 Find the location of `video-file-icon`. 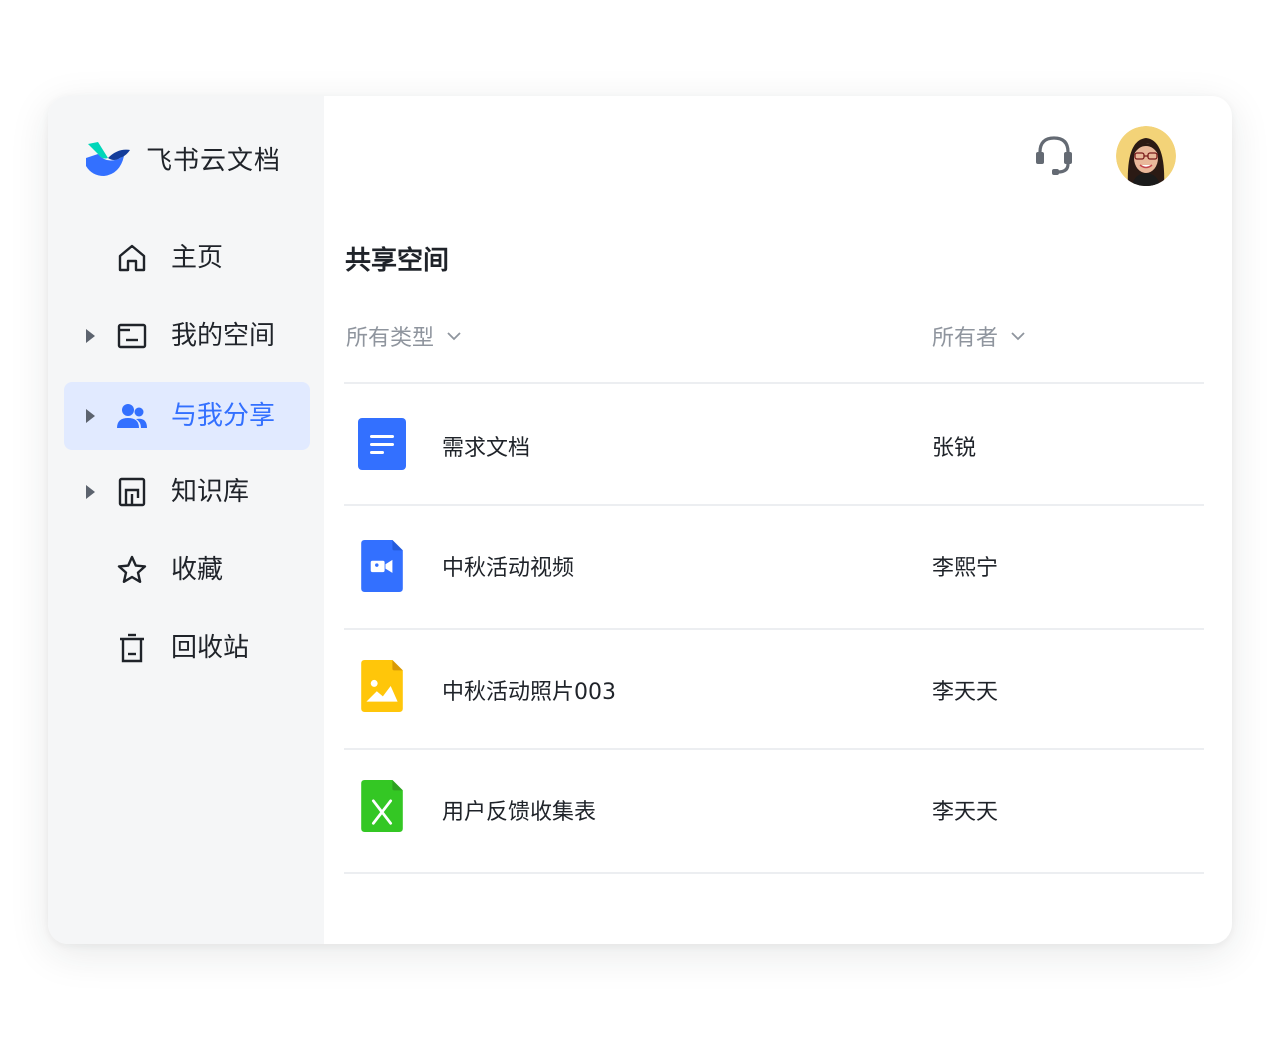

video-file-icon is located at coordinates (382, 566).